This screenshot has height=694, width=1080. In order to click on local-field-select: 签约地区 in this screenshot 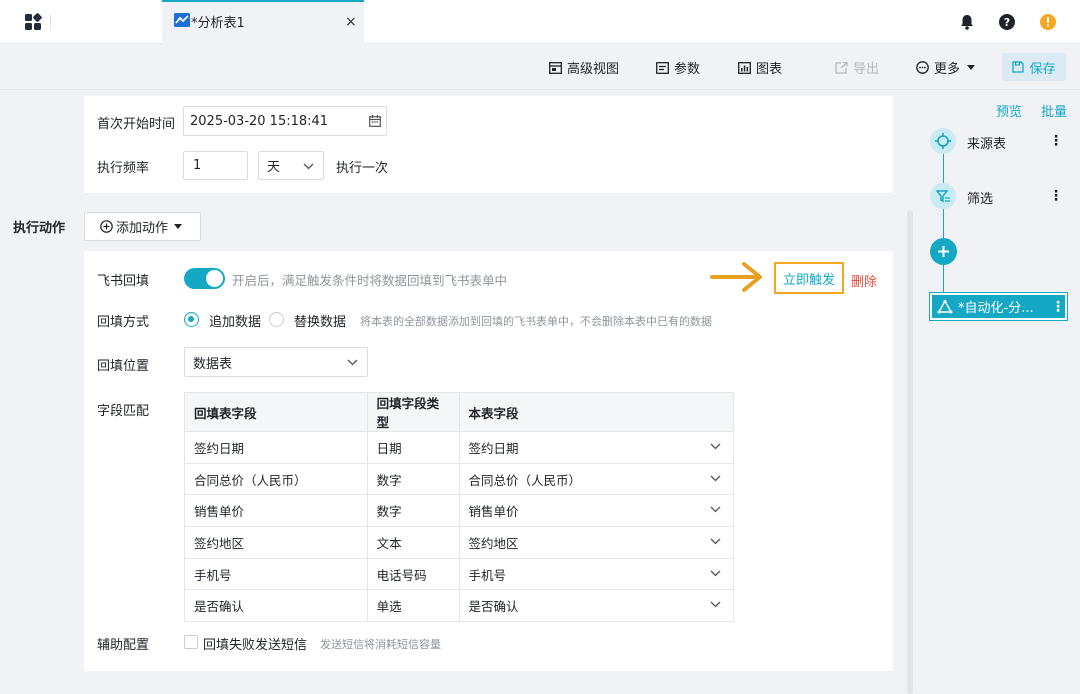, I will do `click(596, 542)`.